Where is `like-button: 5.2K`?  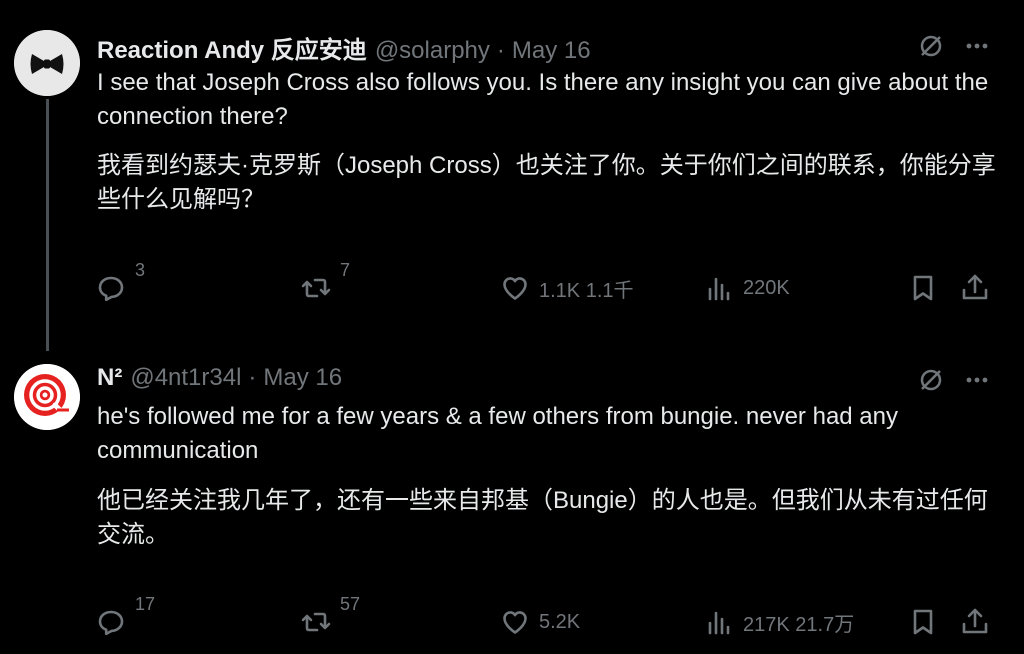
like-button: 5.2K is located at coordinates (539, 622).